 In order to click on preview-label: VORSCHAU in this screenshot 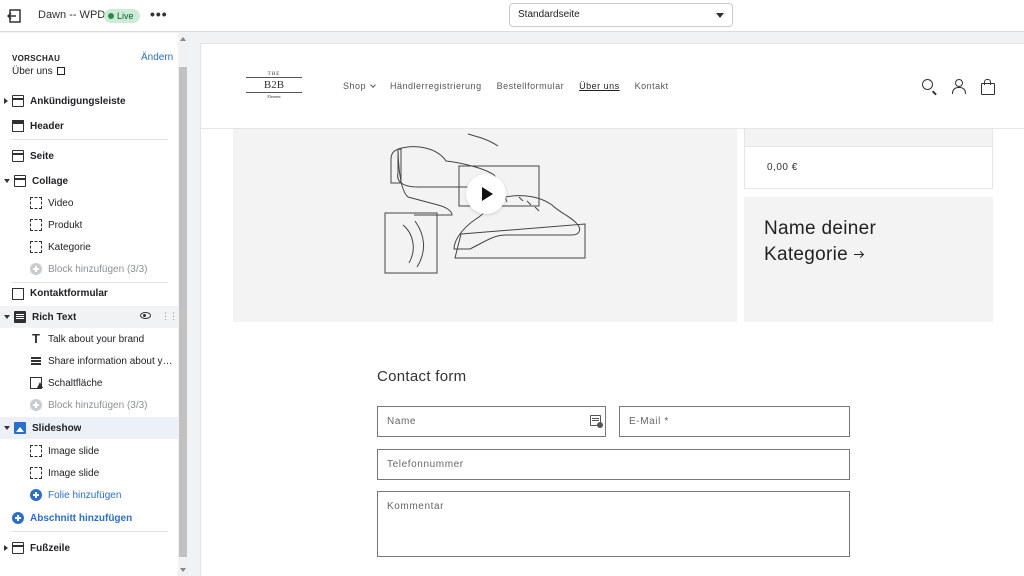, I will do `click(36, 58)`.